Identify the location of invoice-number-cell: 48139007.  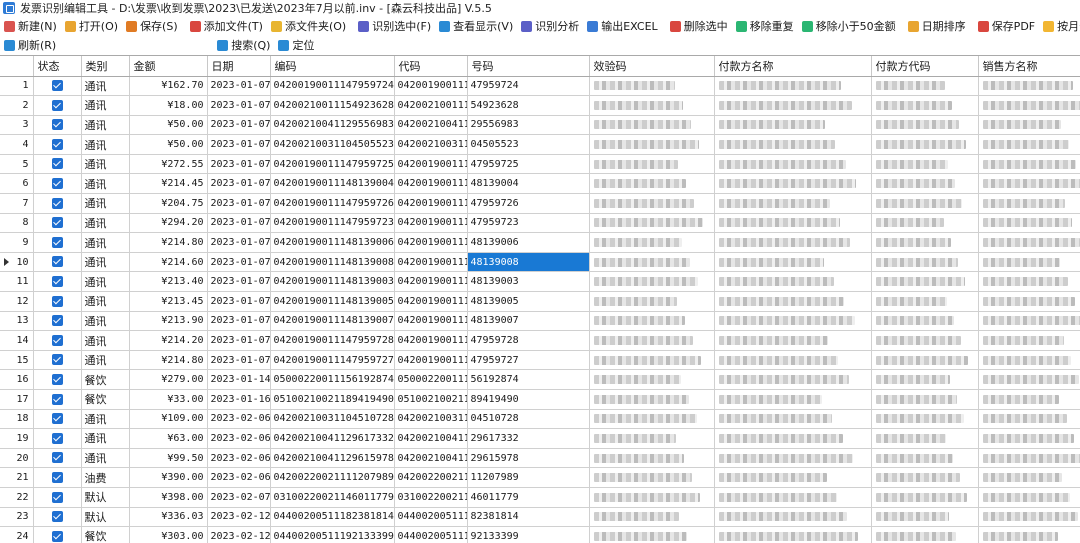
(528, 321).